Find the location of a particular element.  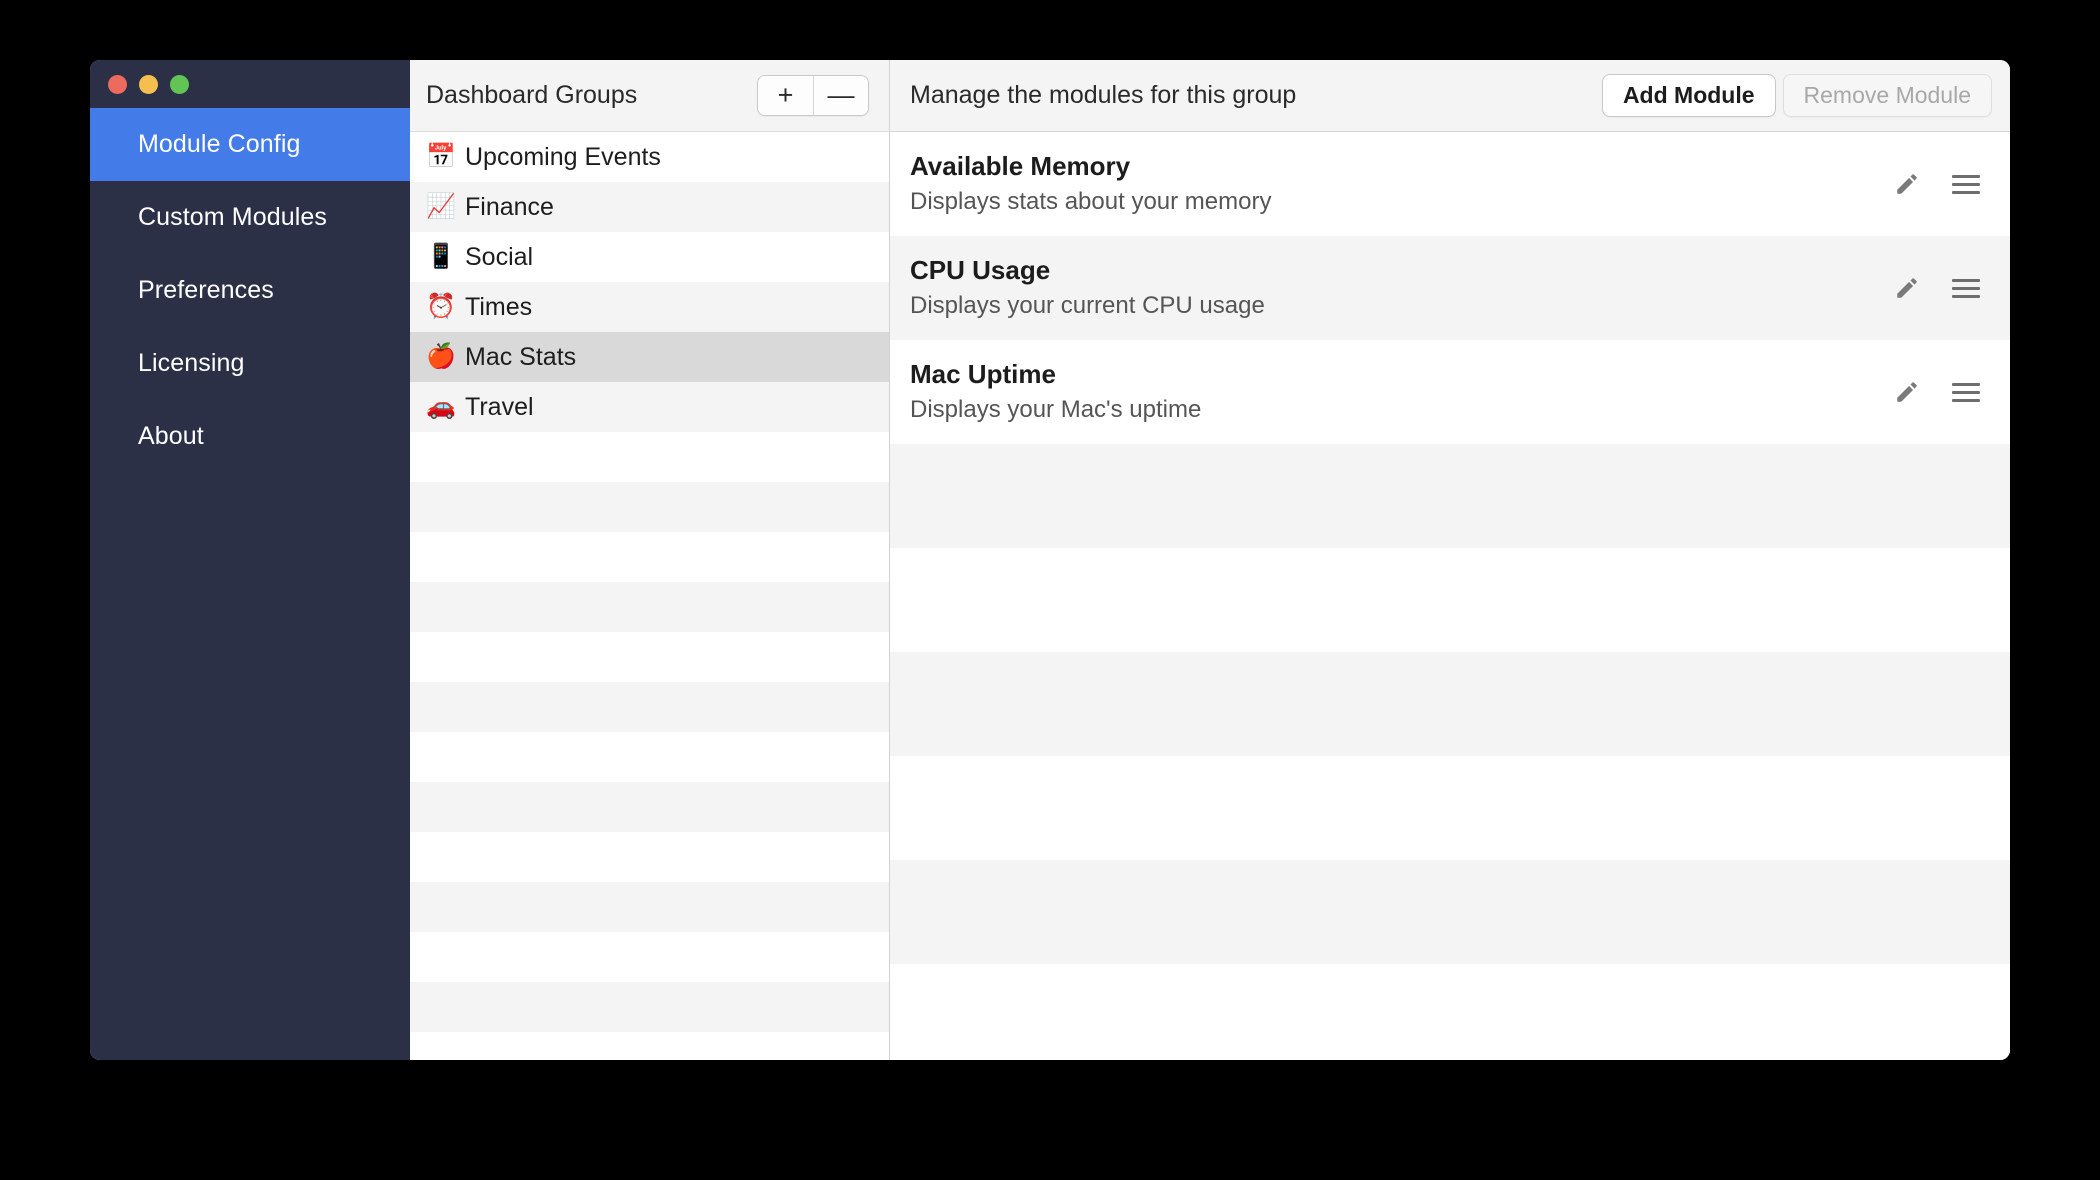

dashboard-groups-header: Dashboard Groups + — is located at coordinates (649, 96).